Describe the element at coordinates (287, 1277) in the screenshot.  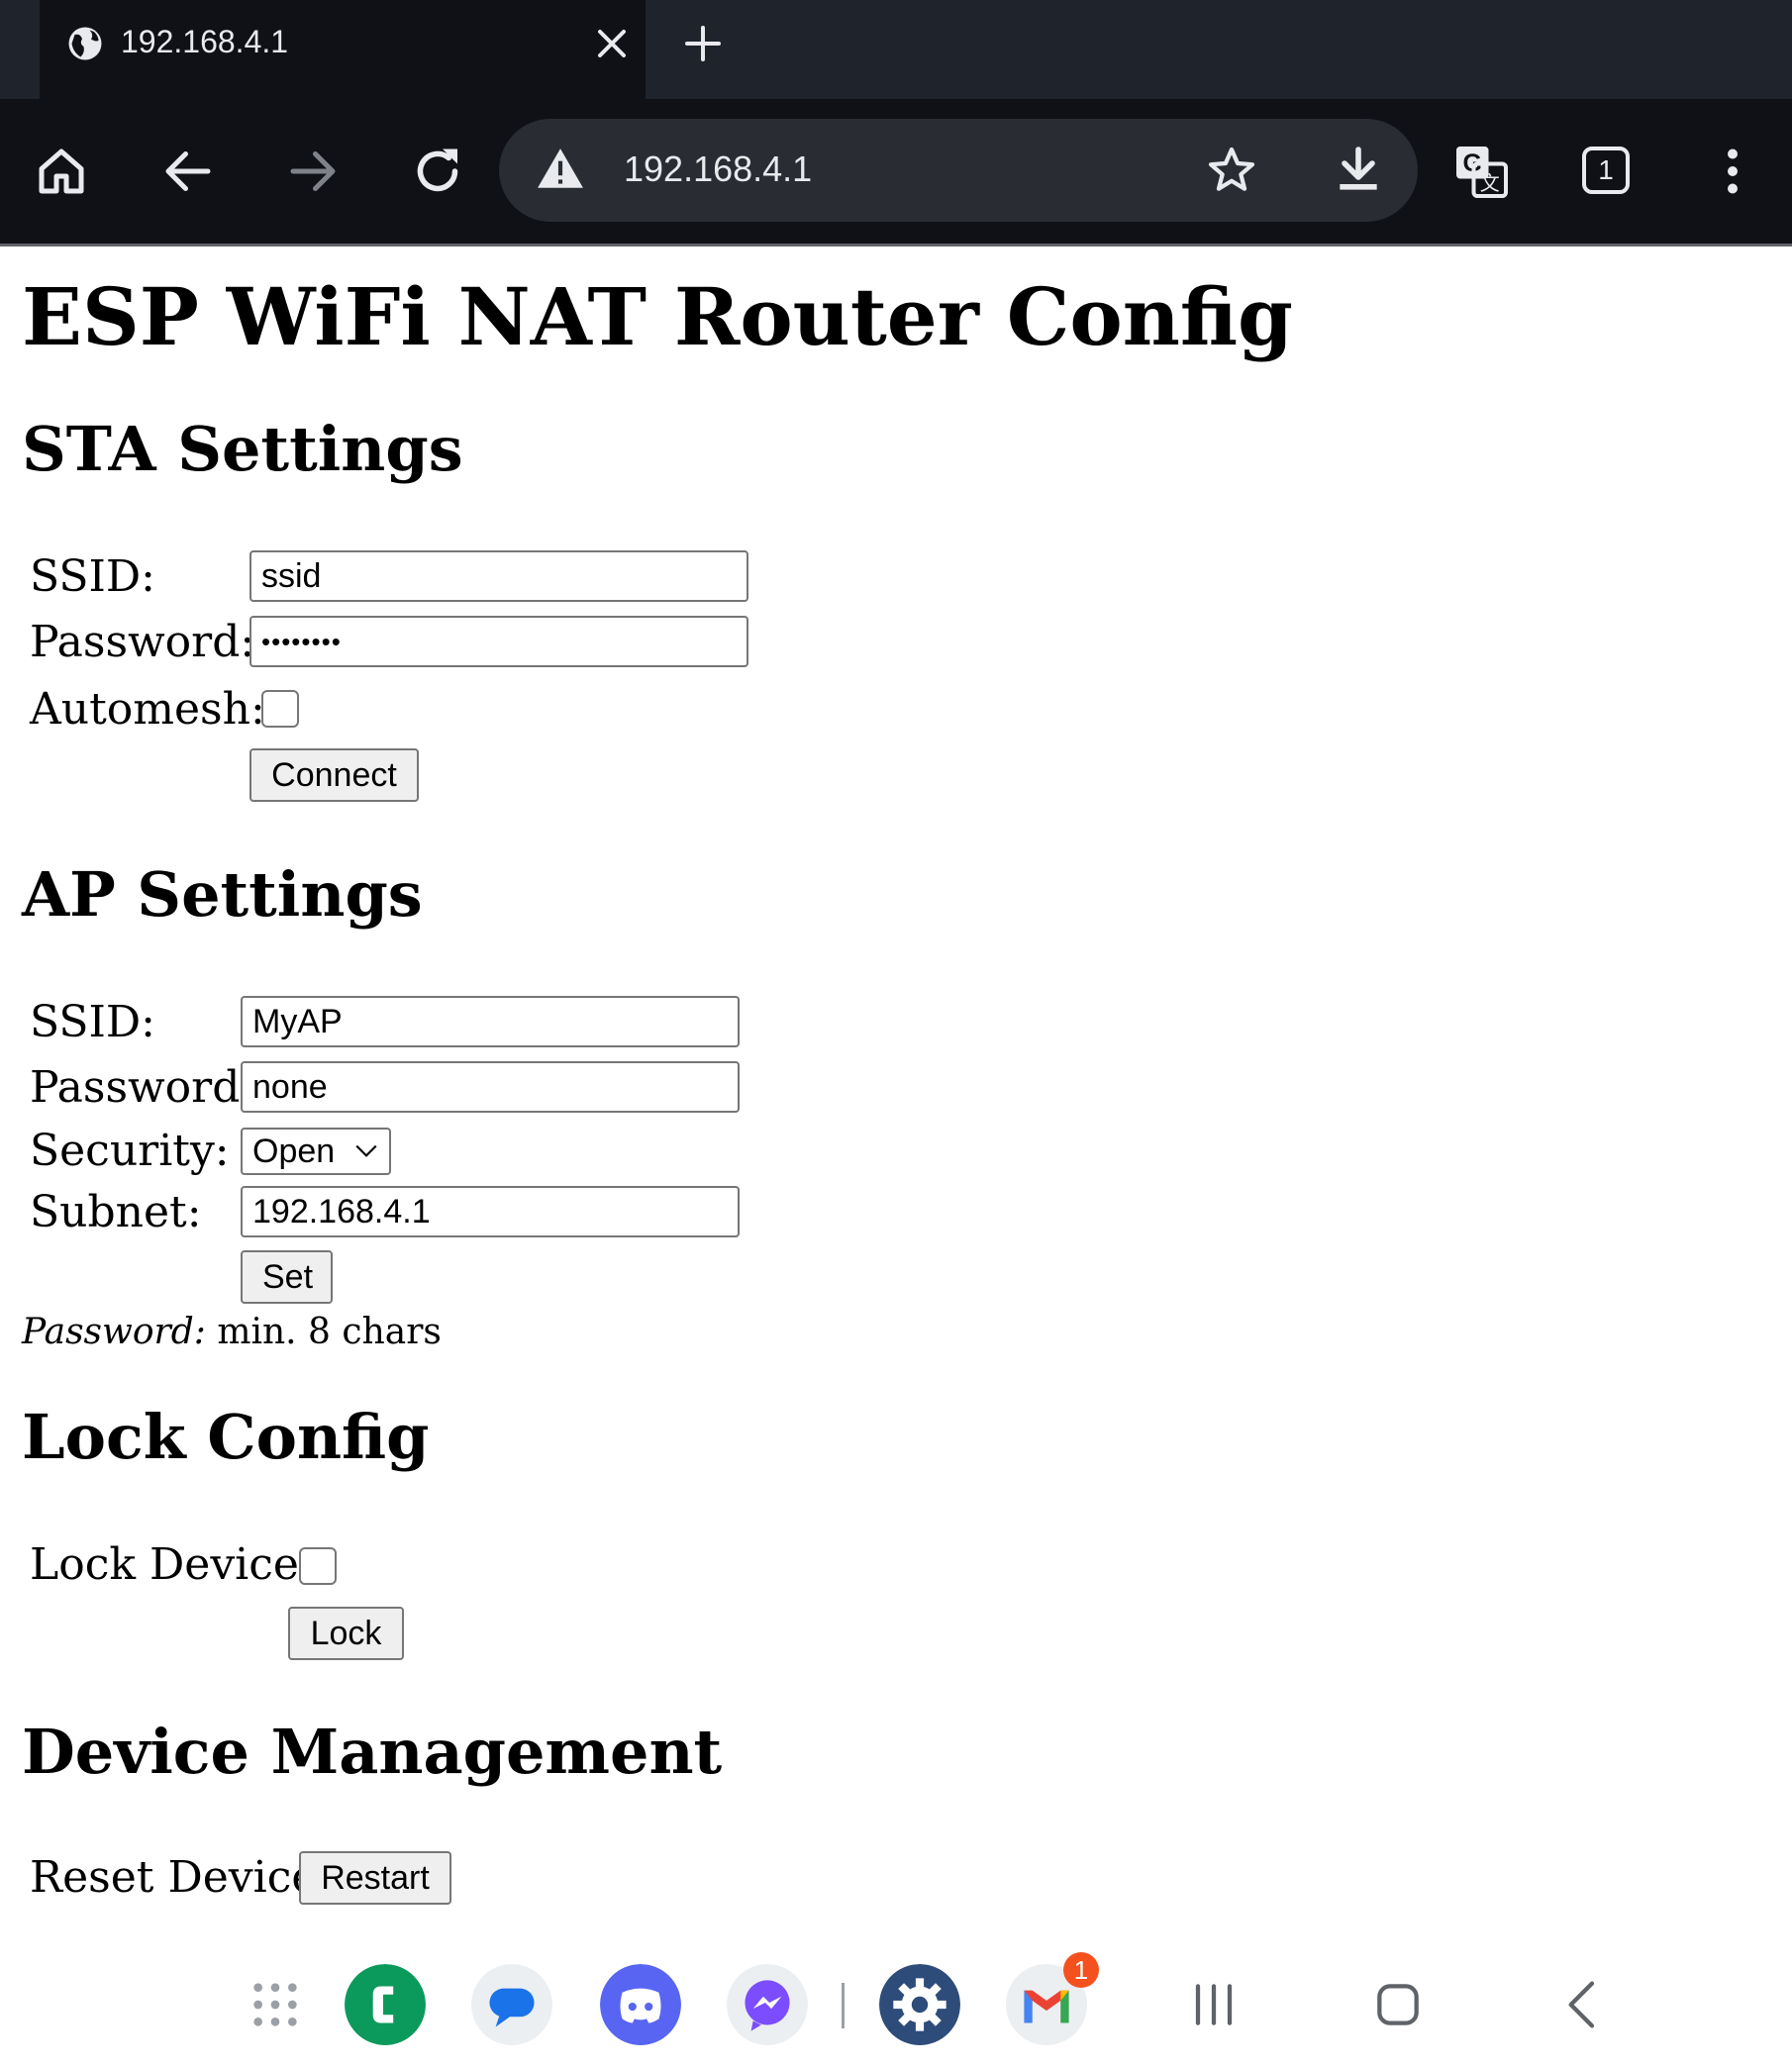
I see `set-button: Set` at that location.